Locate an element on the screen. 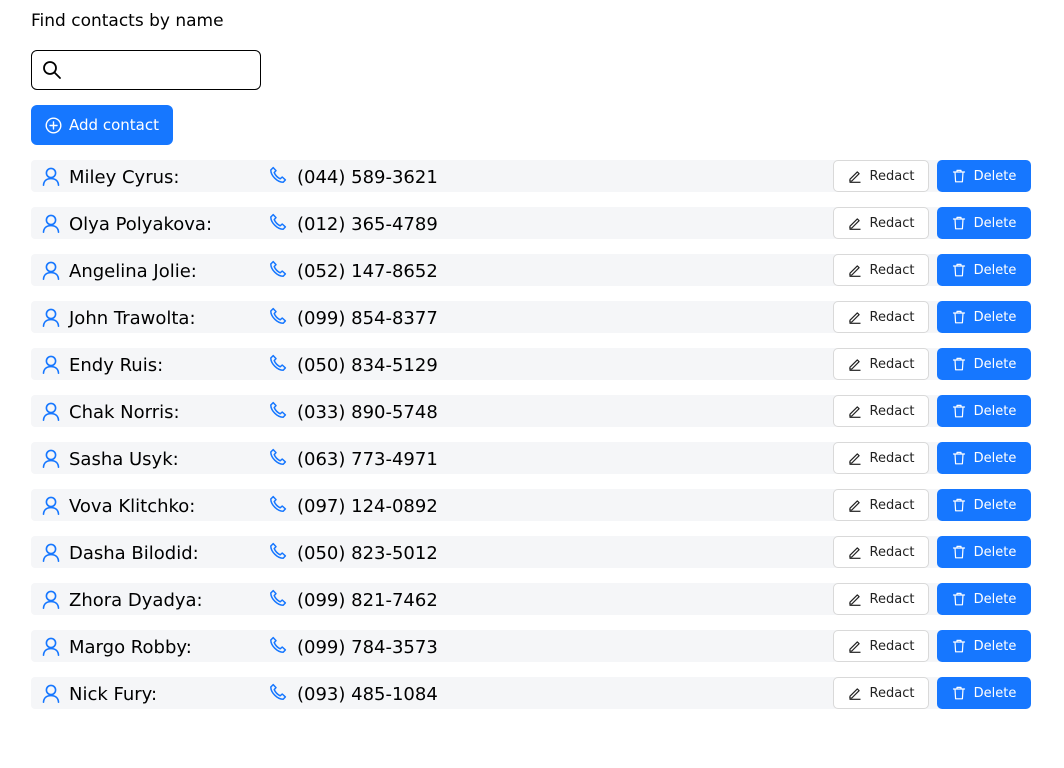  contact-phone: (099) 784-3573 is located at coordinates (367, 647).